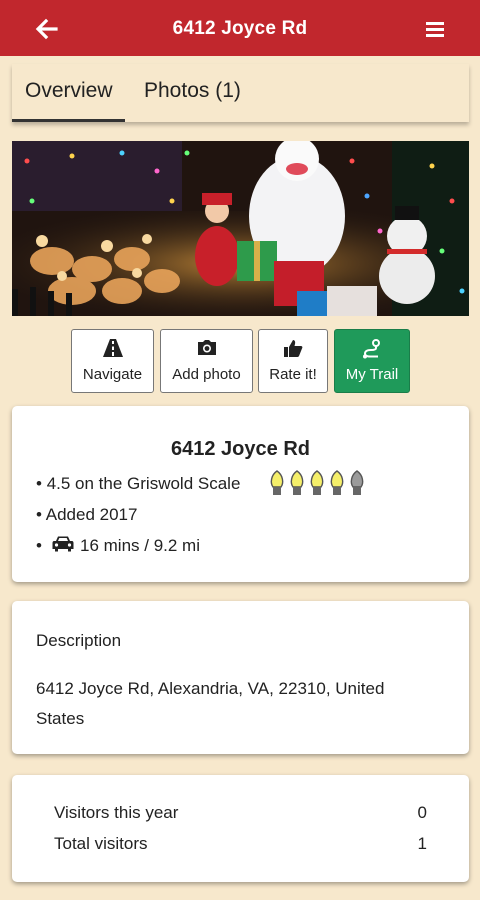 The image size is (480, 900). Describe the element at coordinates (240, 449) in the screenshot. I see `address-title: 6412 Joyce Rd` at that location.